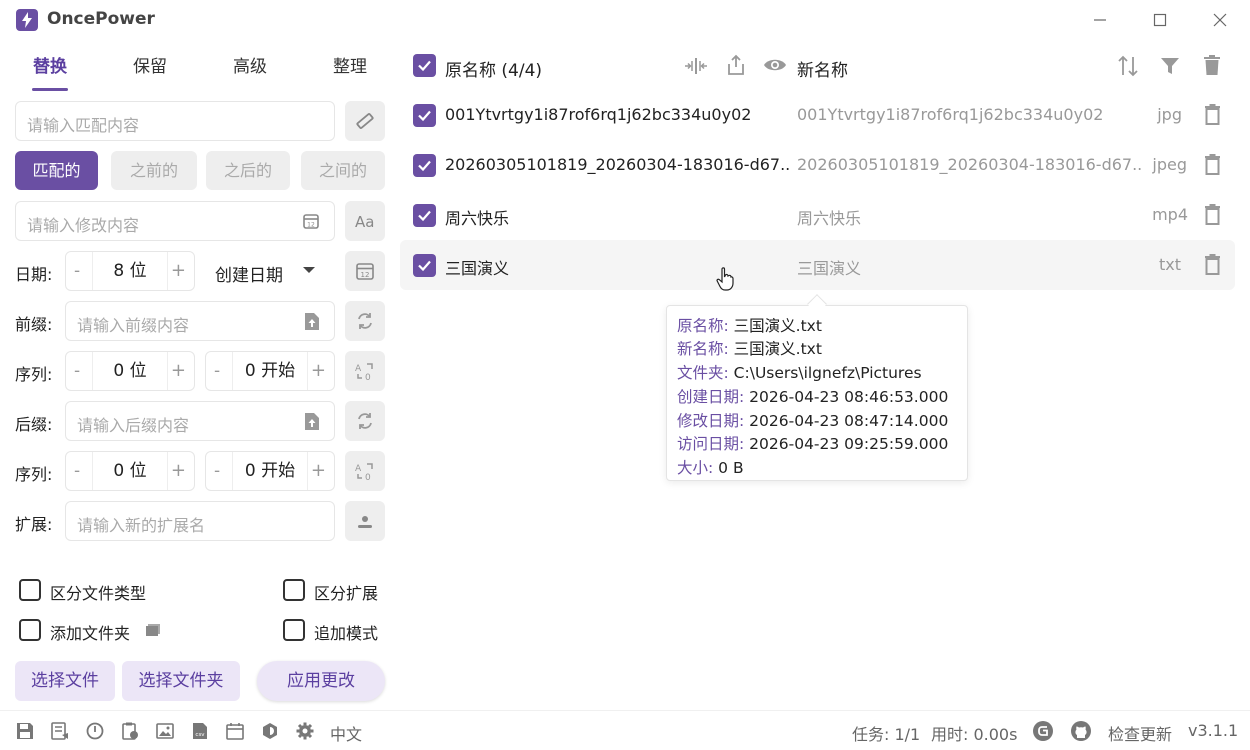  Describe the element at coordinates (1100, 20) in the screenshot. I see `minimize-button` at that location.